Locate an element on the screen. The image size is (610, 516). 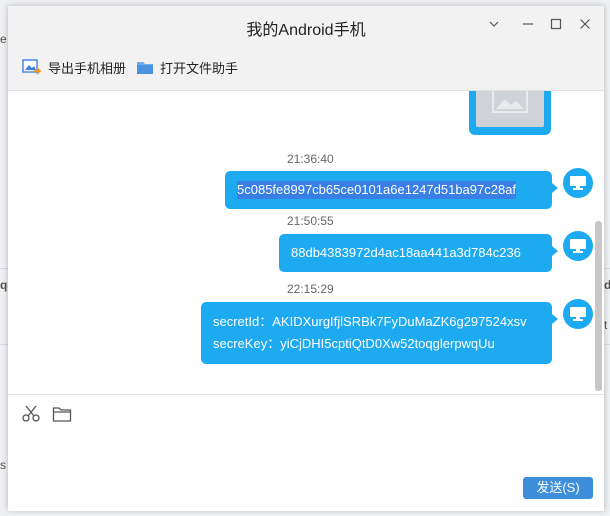
image-message is located at coordinates (510, 113).